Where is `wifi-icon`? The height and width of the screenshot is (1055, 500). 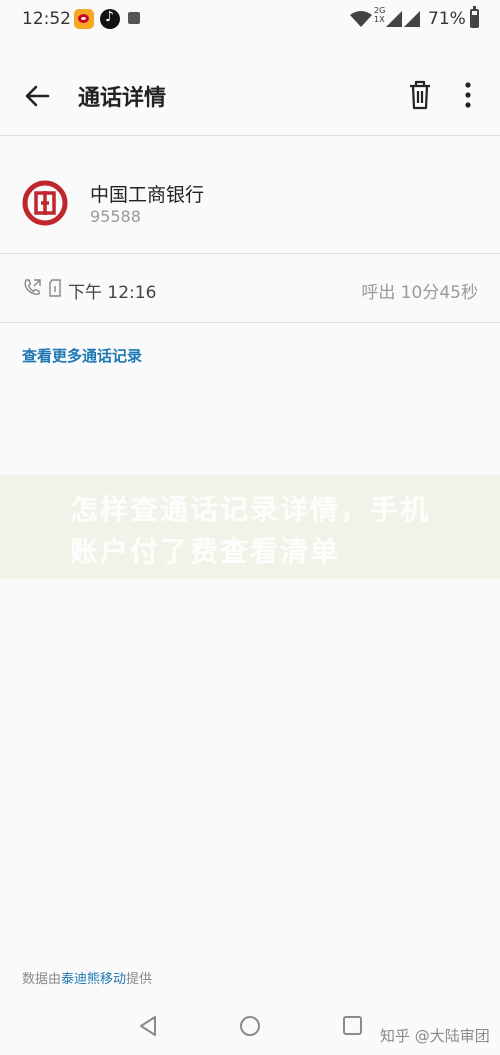
wifi-icon is located at coordinates (361, 19).